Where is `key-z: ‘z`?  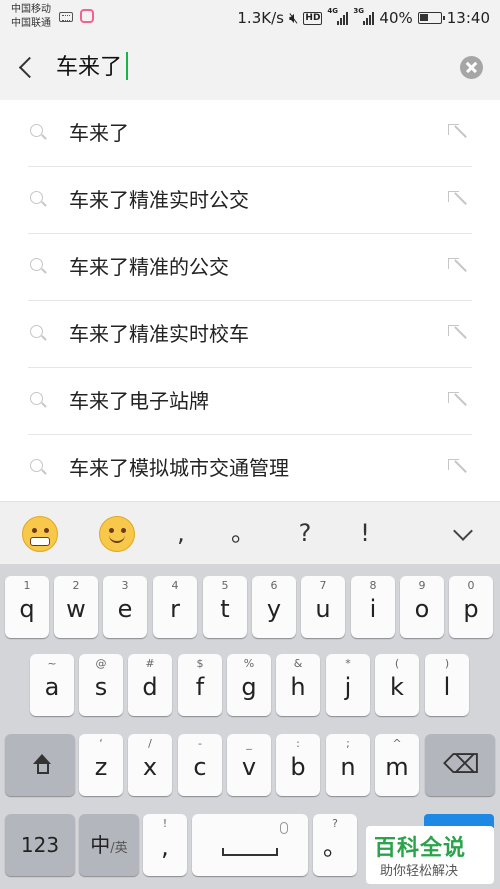 key-z: ‘z is located at coordinates (101, 765).